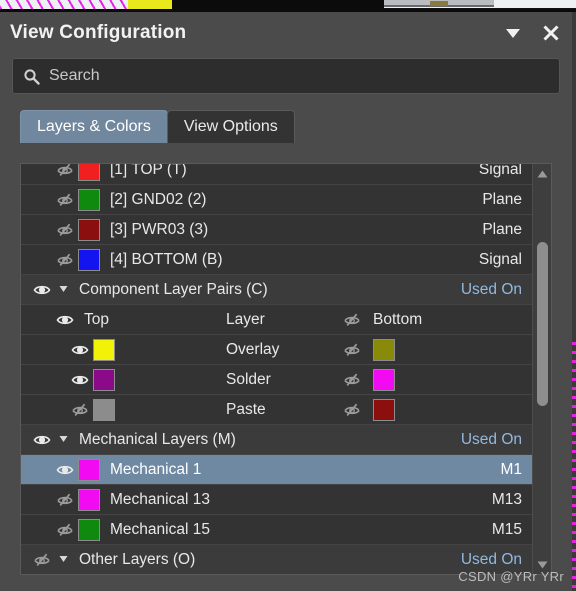  I want to click on pair-name: Paste, so click(246, 409).